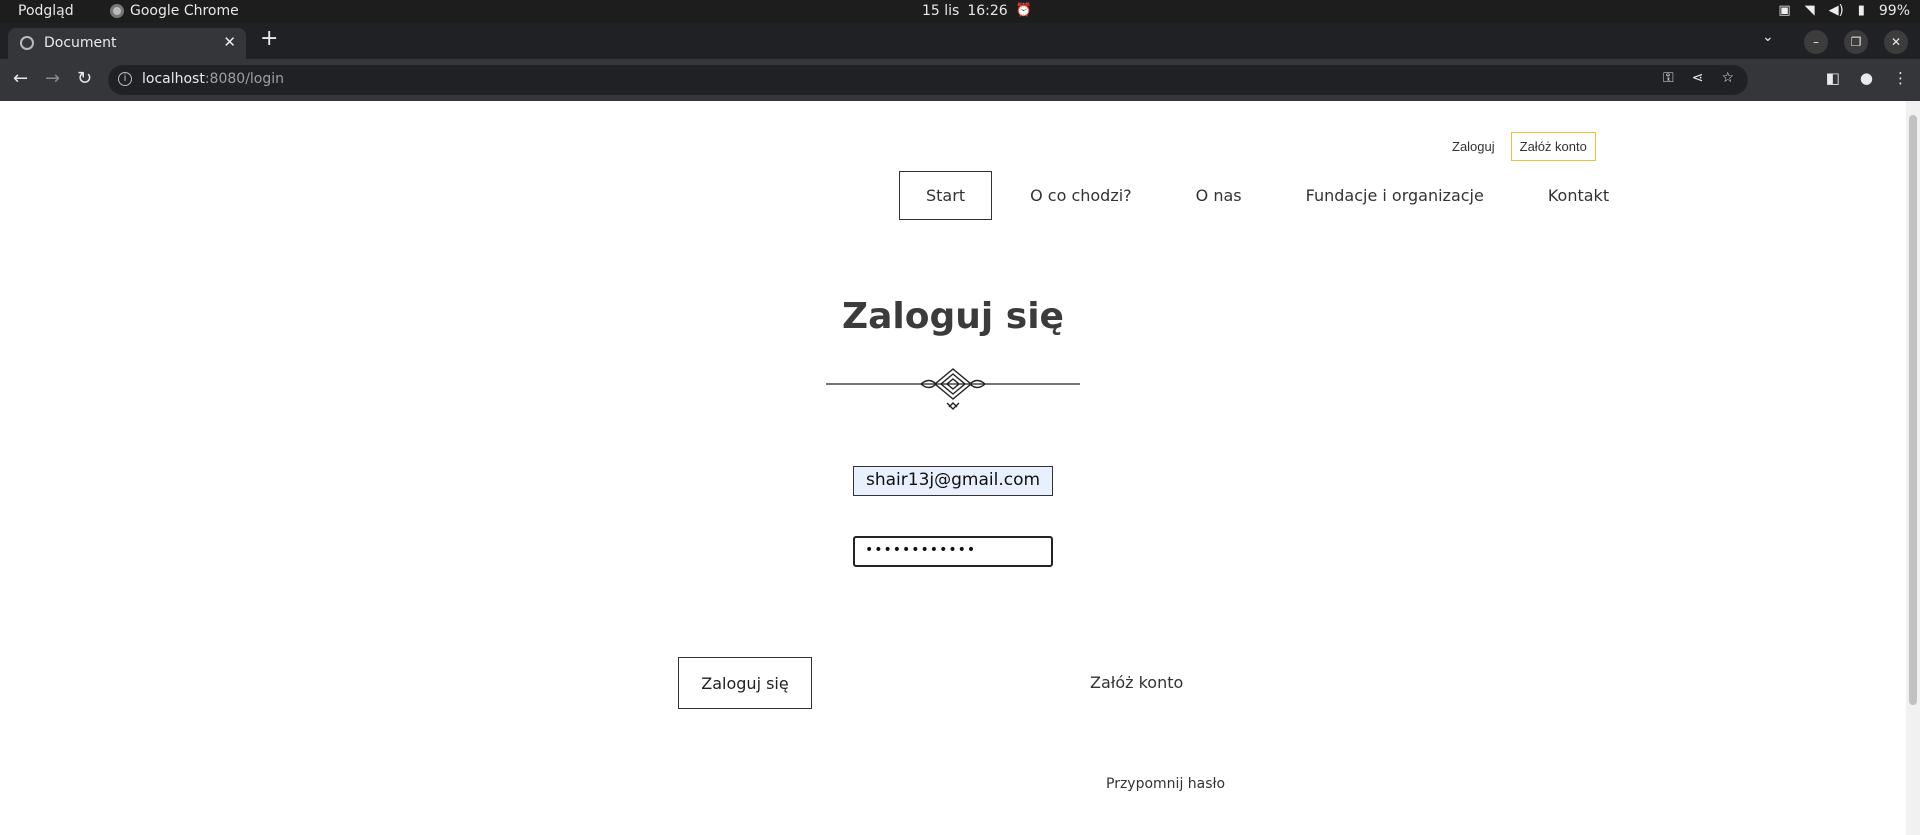 Image resolution: width=1920 pixels, height=835 pixels. I want to click on restore-button: ❐, so click(1856, 42).